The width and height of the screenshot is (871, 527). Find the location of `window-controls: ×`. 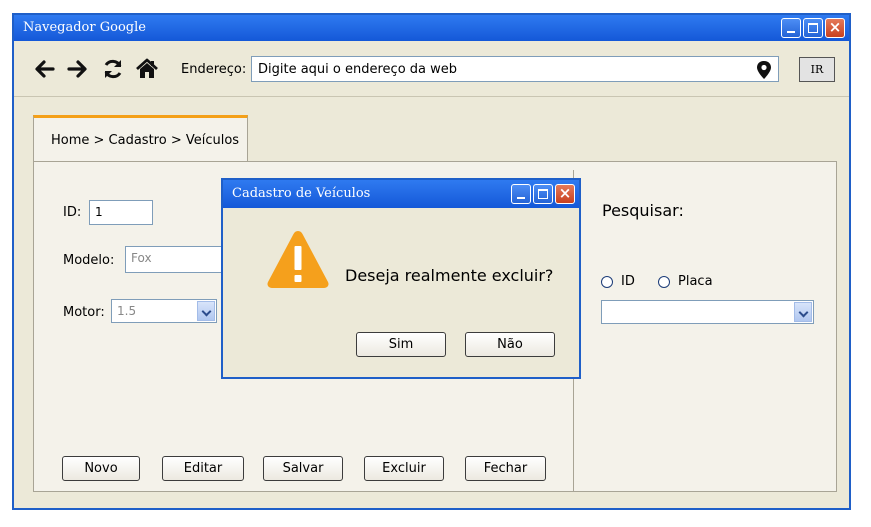

window-controls: × is located at coordinates (813, 28).